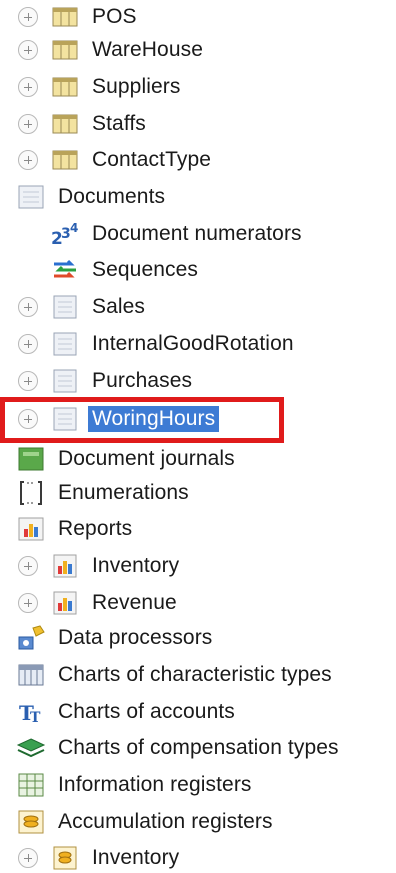  Describe the element at coordinates (123, 492) in the screenshot. I see `tree-group-label: Enumerations` at that location.